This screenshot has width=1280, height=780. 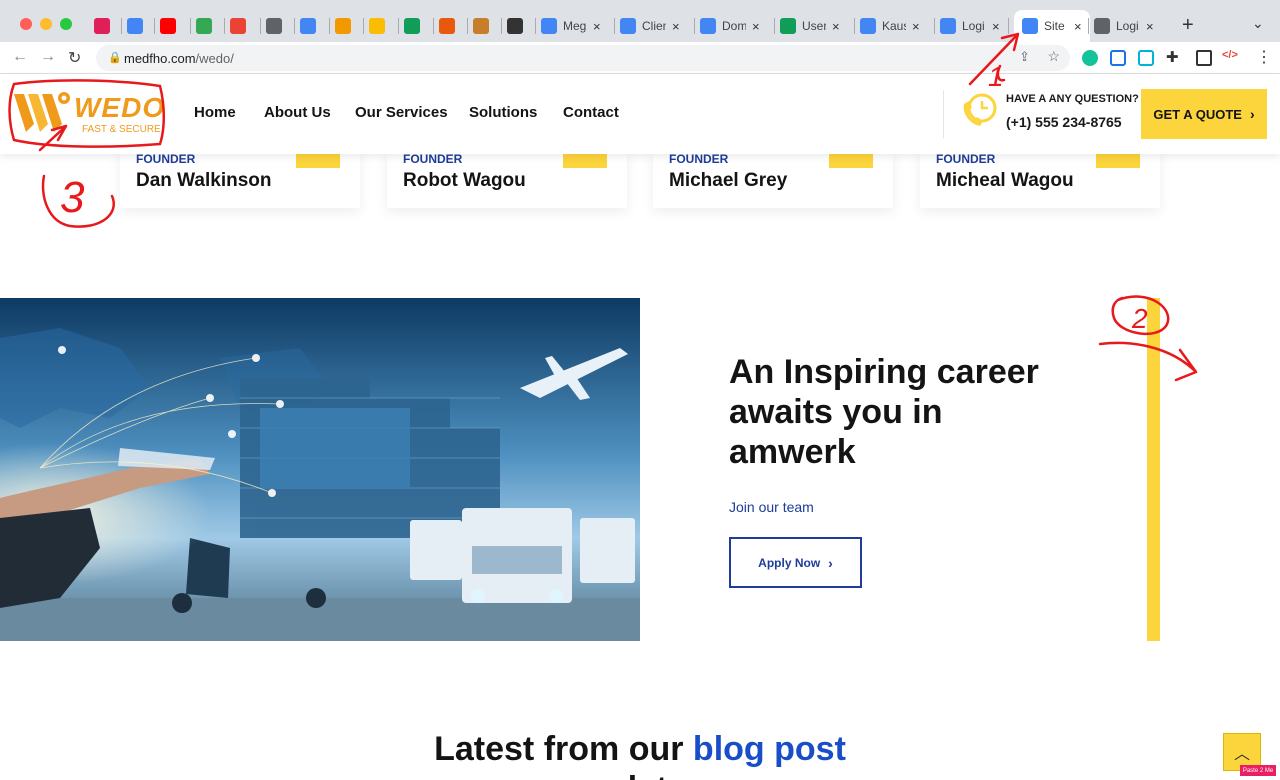 I want to click on nav-about-us: About Us, so click(x=297, y=112).